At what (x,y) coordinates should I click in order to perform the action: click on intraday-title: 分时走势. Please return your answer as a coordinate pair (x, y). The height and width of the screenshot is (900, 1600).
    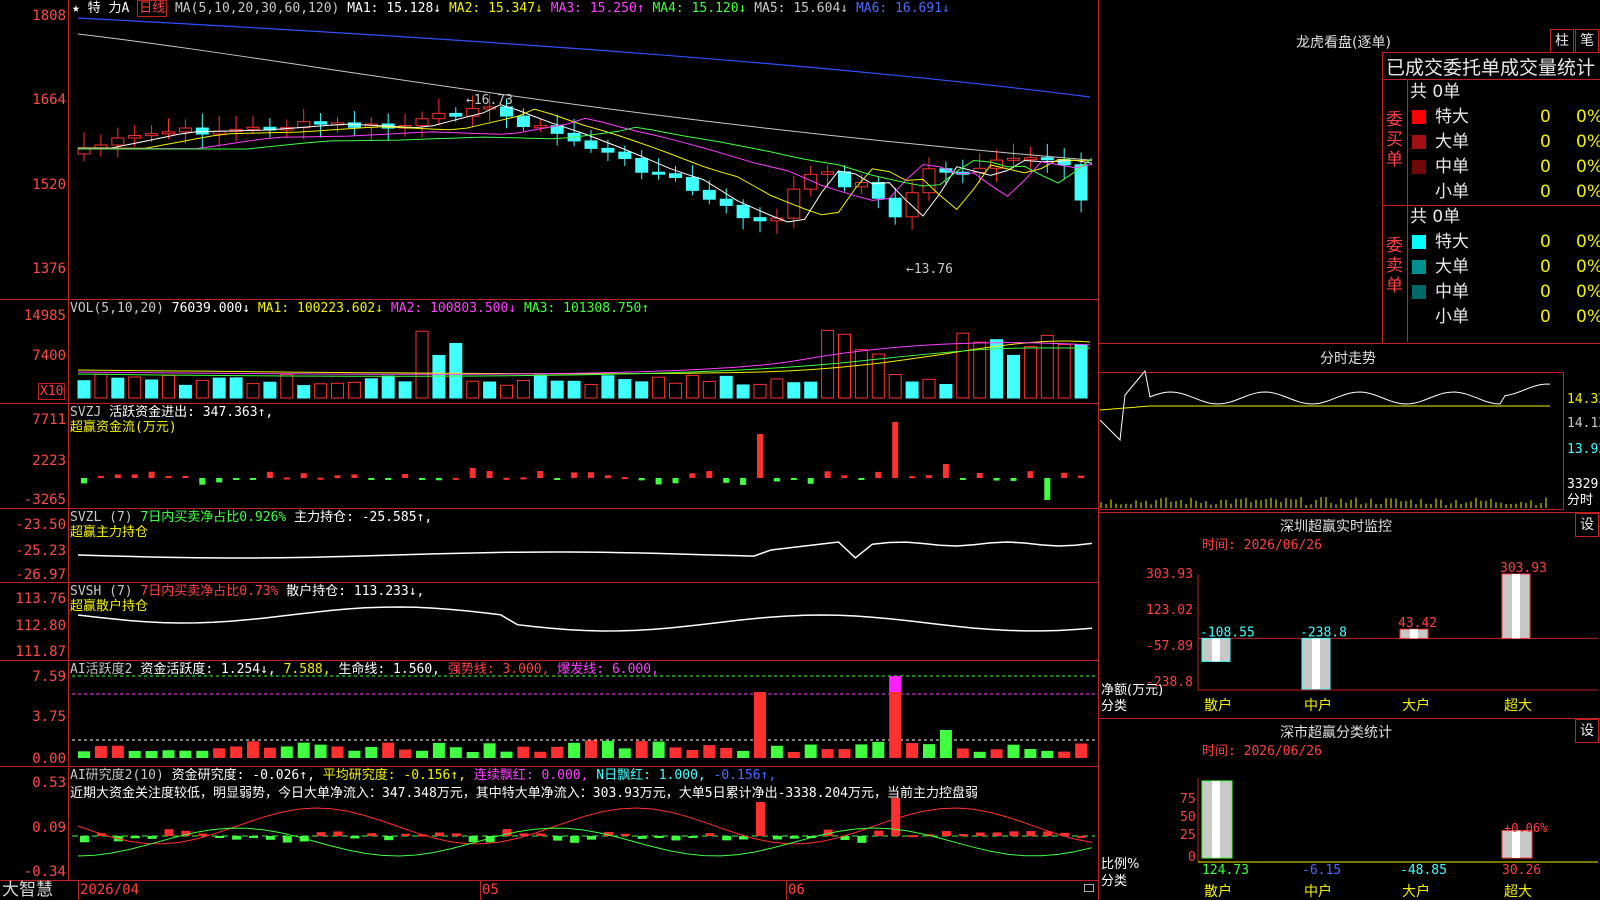
    Looking at the image, I should click on (1348, 359).